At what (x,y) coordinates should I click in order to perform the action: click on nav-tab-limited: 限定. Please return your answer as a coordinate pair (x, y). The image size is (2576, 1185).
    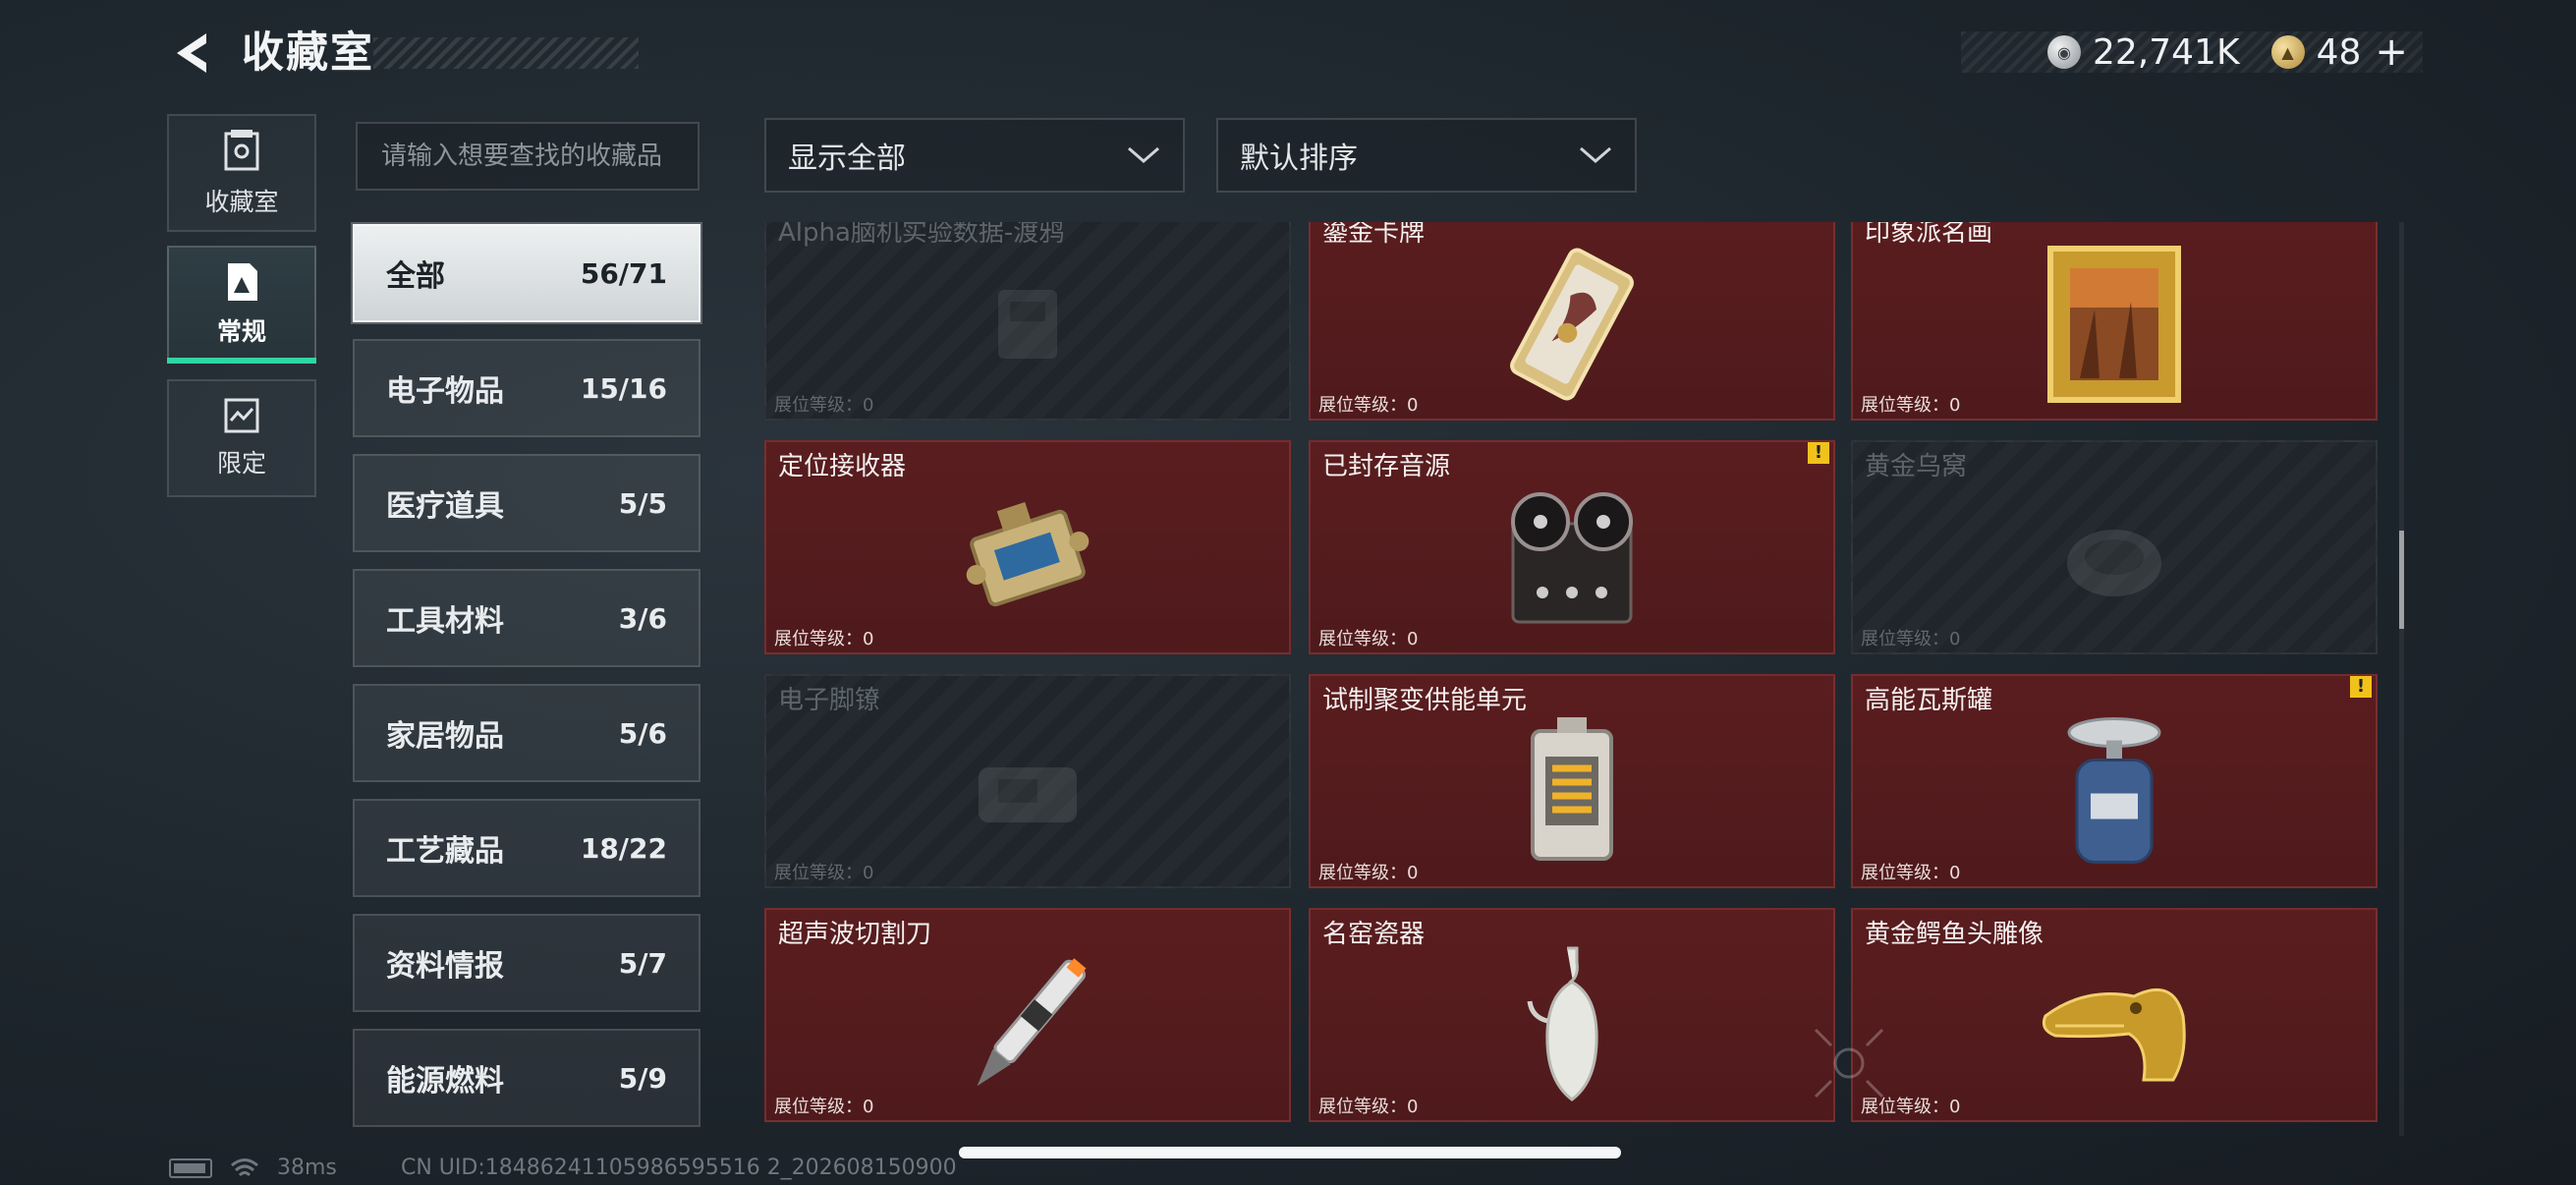
    Looking at the image, I should click on (241, 438).